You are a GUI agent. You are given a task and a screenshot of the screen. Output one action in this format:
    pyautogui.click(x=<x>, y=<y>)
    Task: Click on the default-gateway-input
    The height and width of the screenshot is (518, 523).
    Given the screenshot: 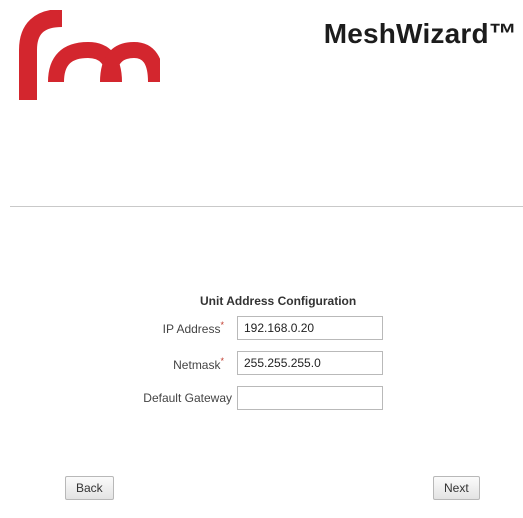 What is the action you would take?
    pyautogui.click(x=310, y=398)
    